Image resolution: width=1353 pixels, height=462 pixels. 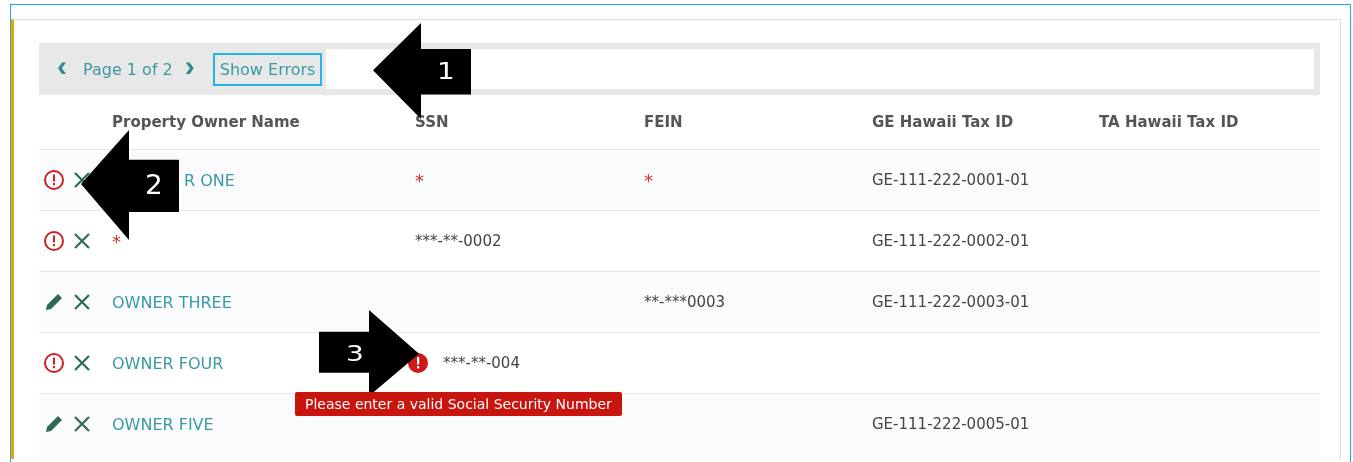 What do you see at coordinates (1169, 122) in the screenshot?
I see `column-header: TA Hawaii Tax ID` at bounding box center [1169, 122].